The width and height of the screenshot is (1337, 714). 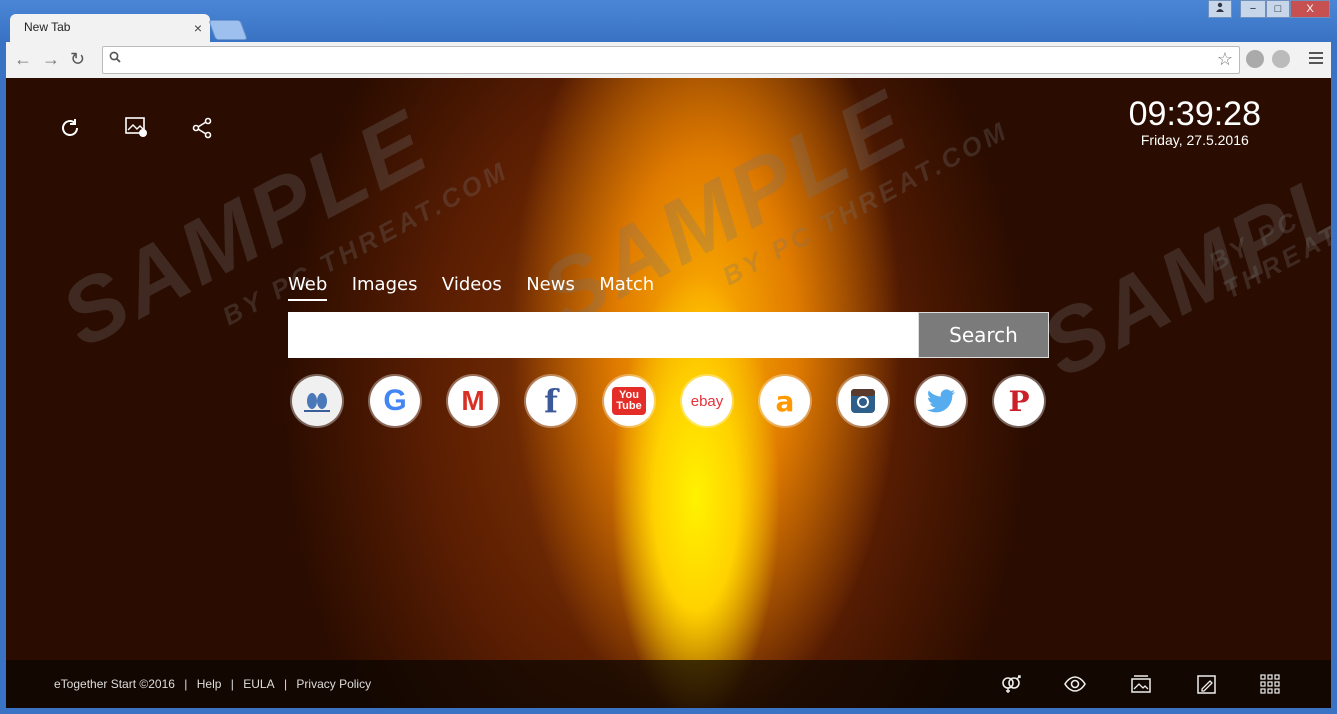 I want to click on reload-icon: ↻, so click(x=77, y=59).